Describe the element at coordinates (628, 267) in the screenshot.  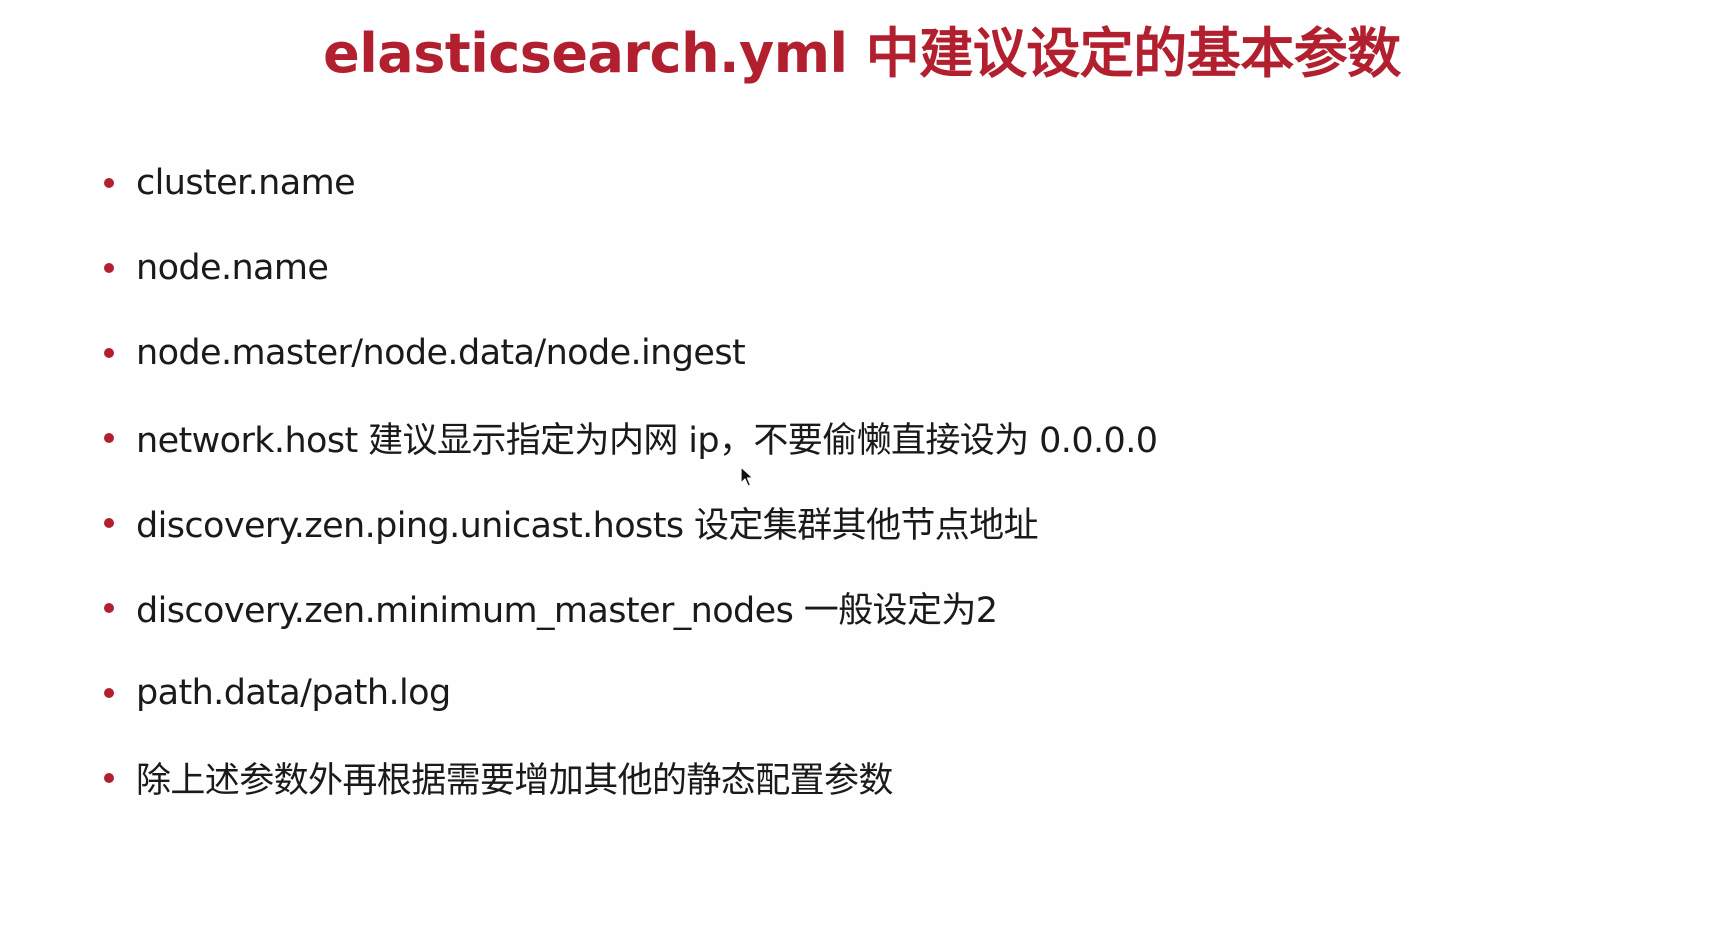
I see `bullet-item: node.name` at that location.